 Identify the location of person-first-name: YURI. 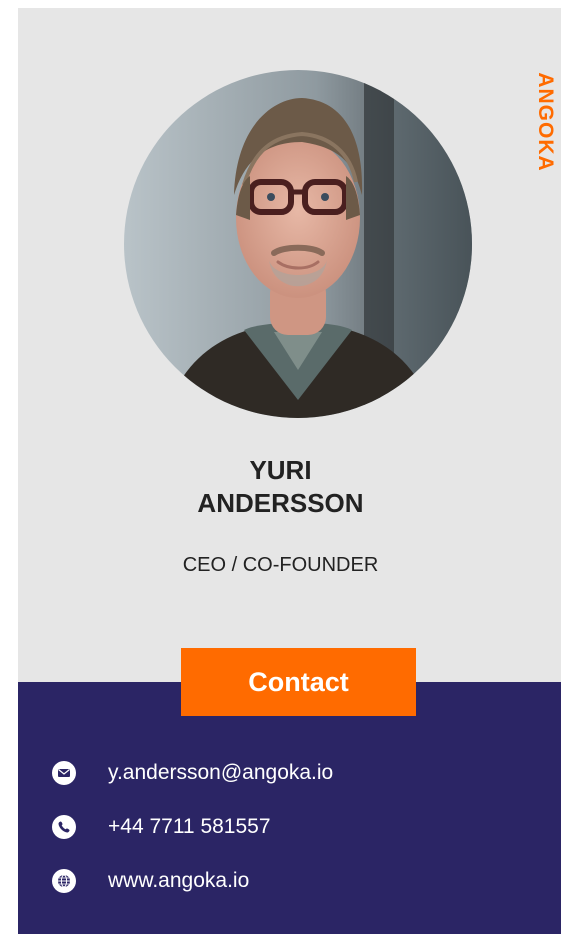
(280, 470).